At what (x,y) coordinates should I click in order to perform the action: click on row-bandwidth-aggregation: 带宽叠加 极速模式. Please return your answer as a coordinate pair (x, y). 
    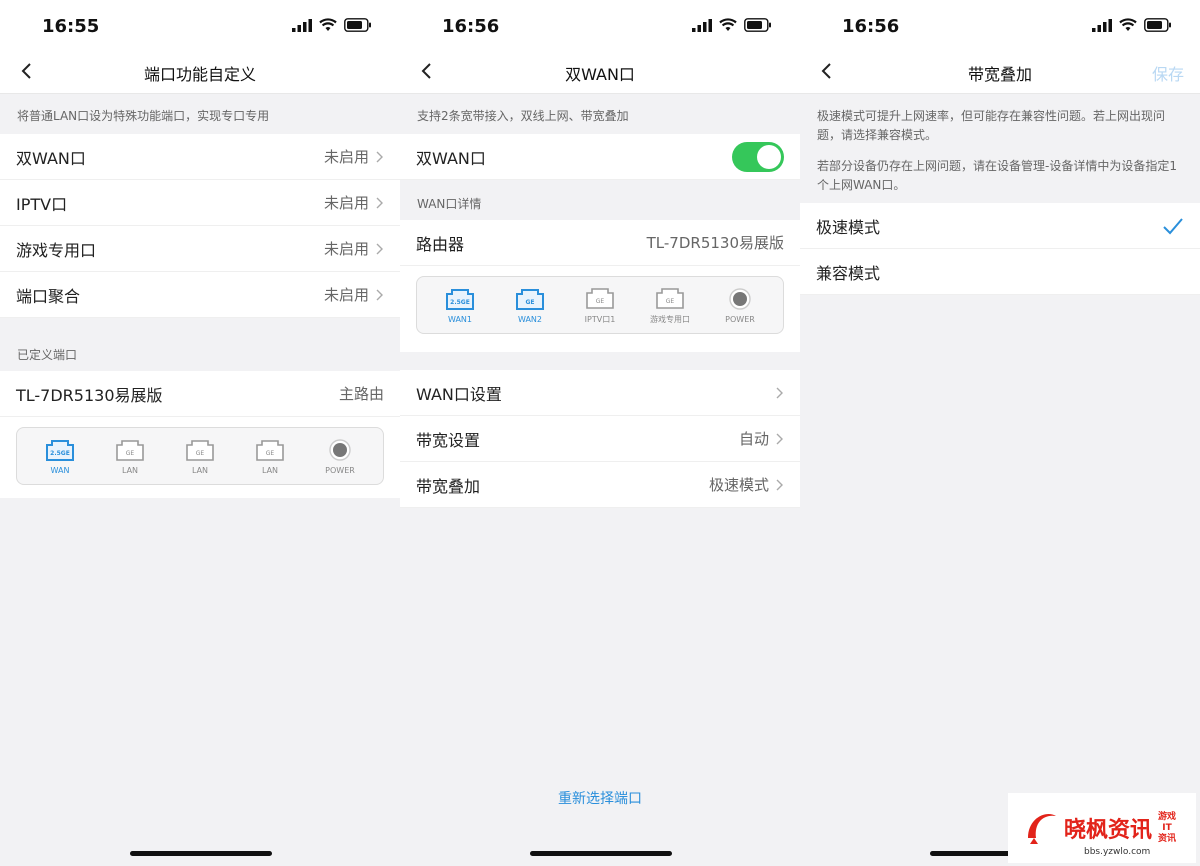
    Looking at the image, I should click on (600, 485).